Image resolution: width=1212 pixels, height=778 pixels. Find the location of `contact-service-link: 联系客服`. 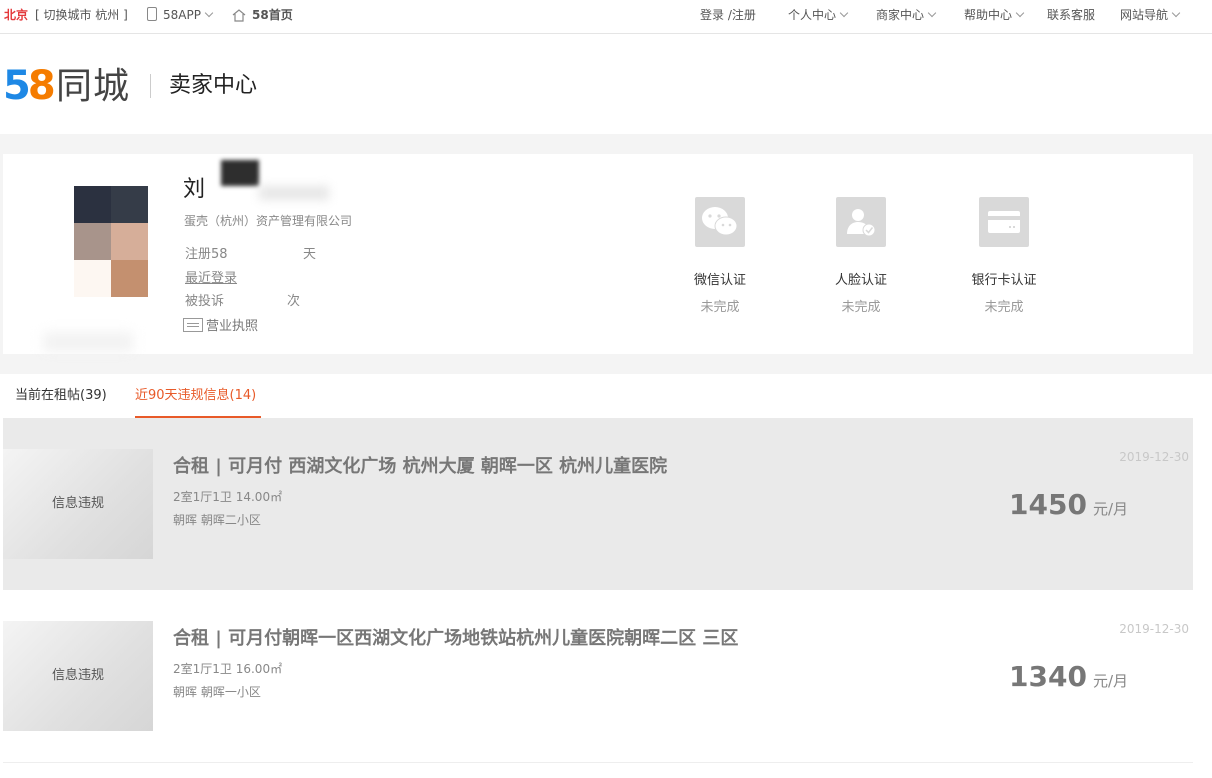

contact-service-link: 联系客服 is located at coordinates (1071, 16).